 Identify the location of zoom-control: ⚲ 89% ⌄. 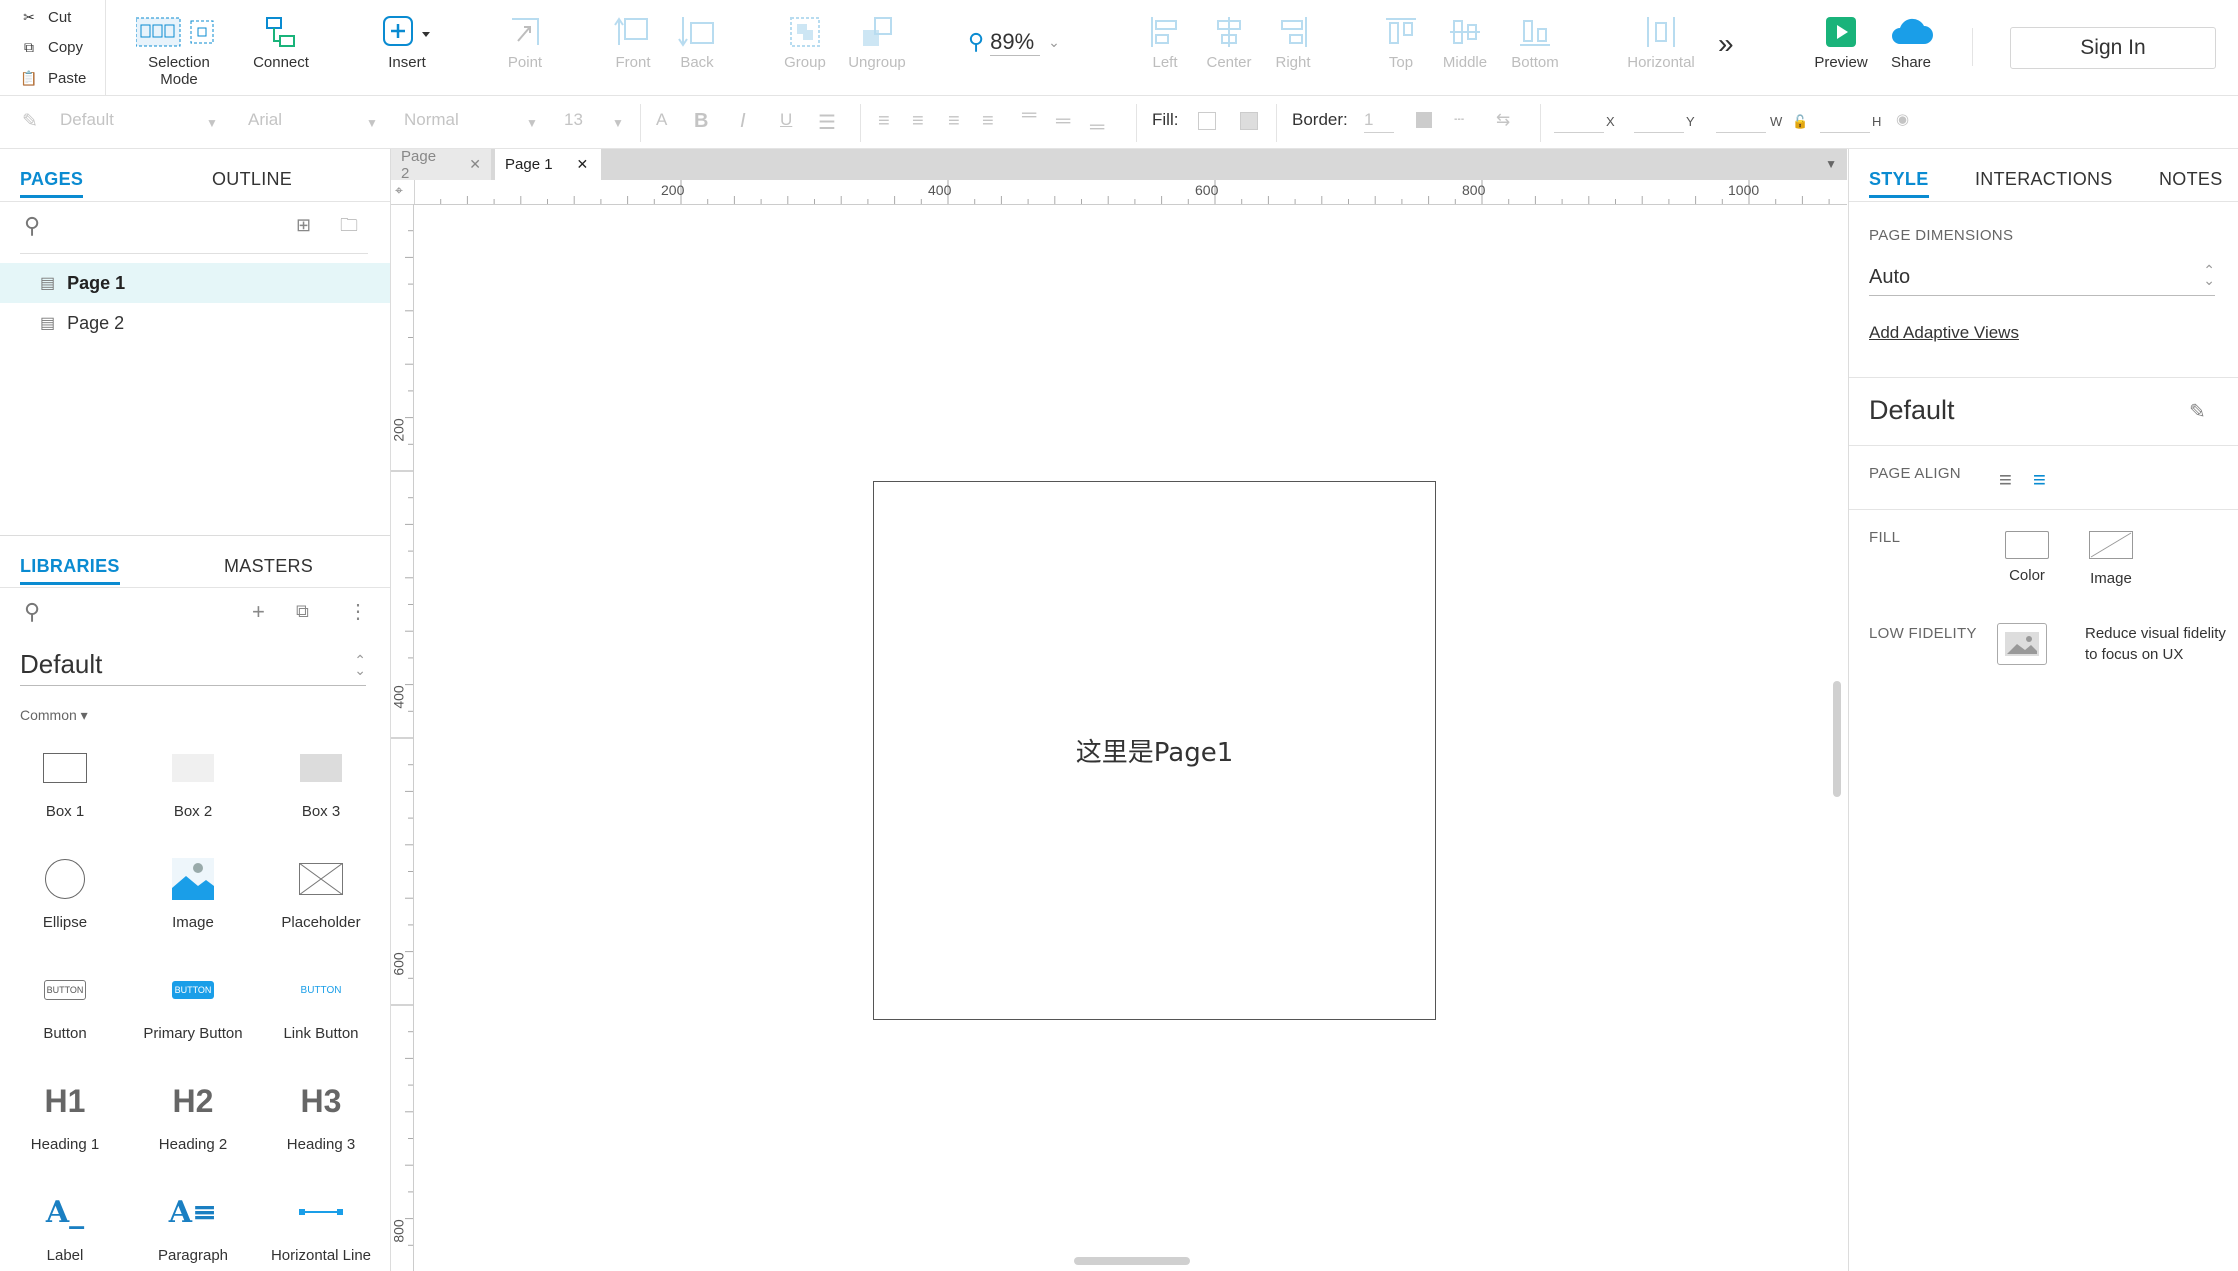
(1024, 42).